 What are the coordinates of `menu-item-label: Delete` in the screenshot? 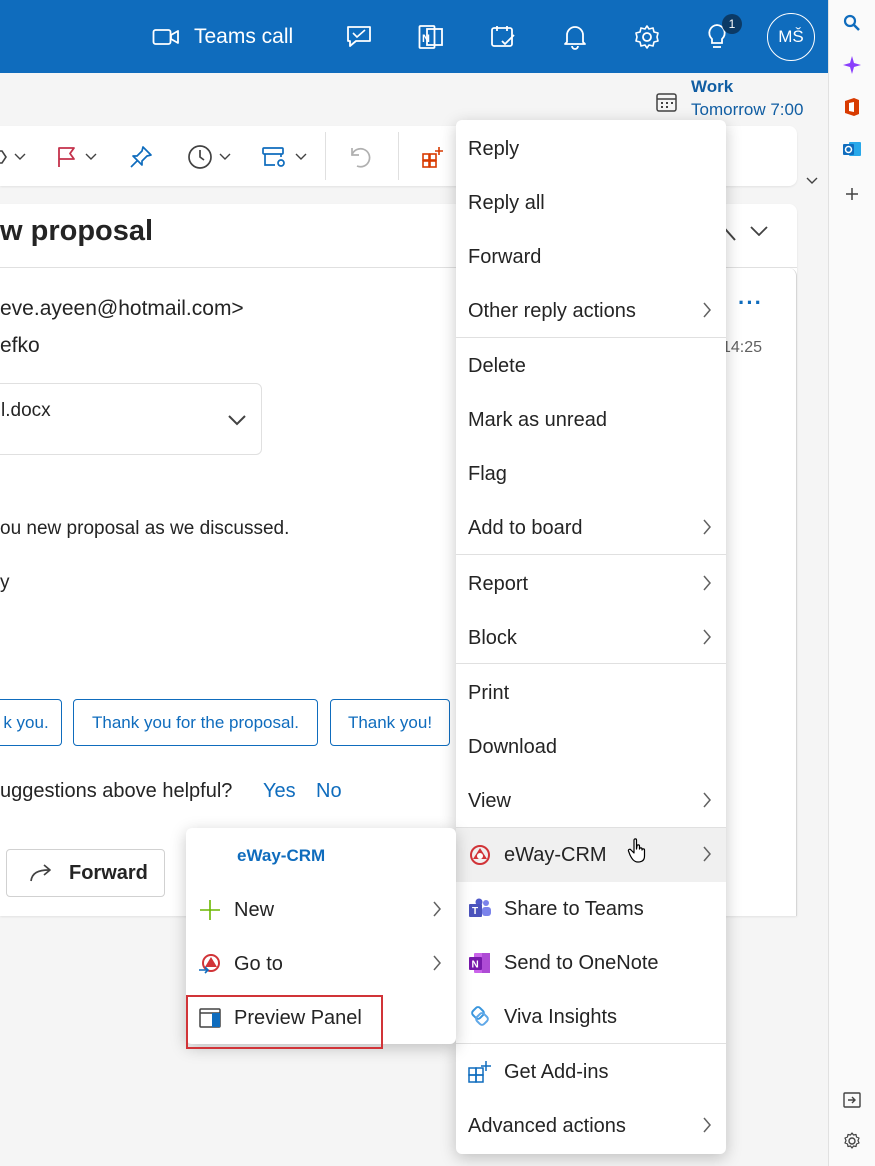 It's located at (497, 365).